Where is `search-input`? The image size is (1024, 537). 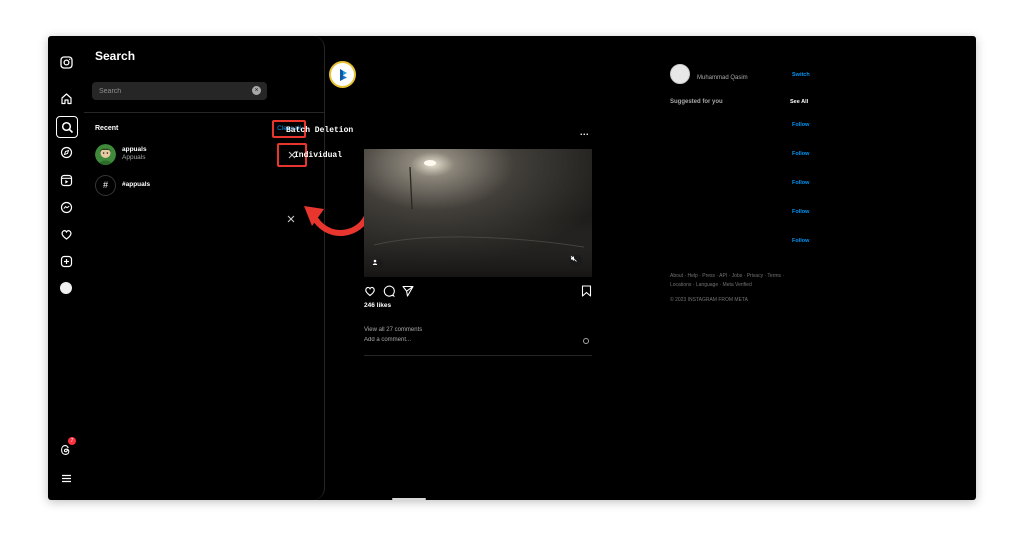
search-input is located at coordinates (174, 91).